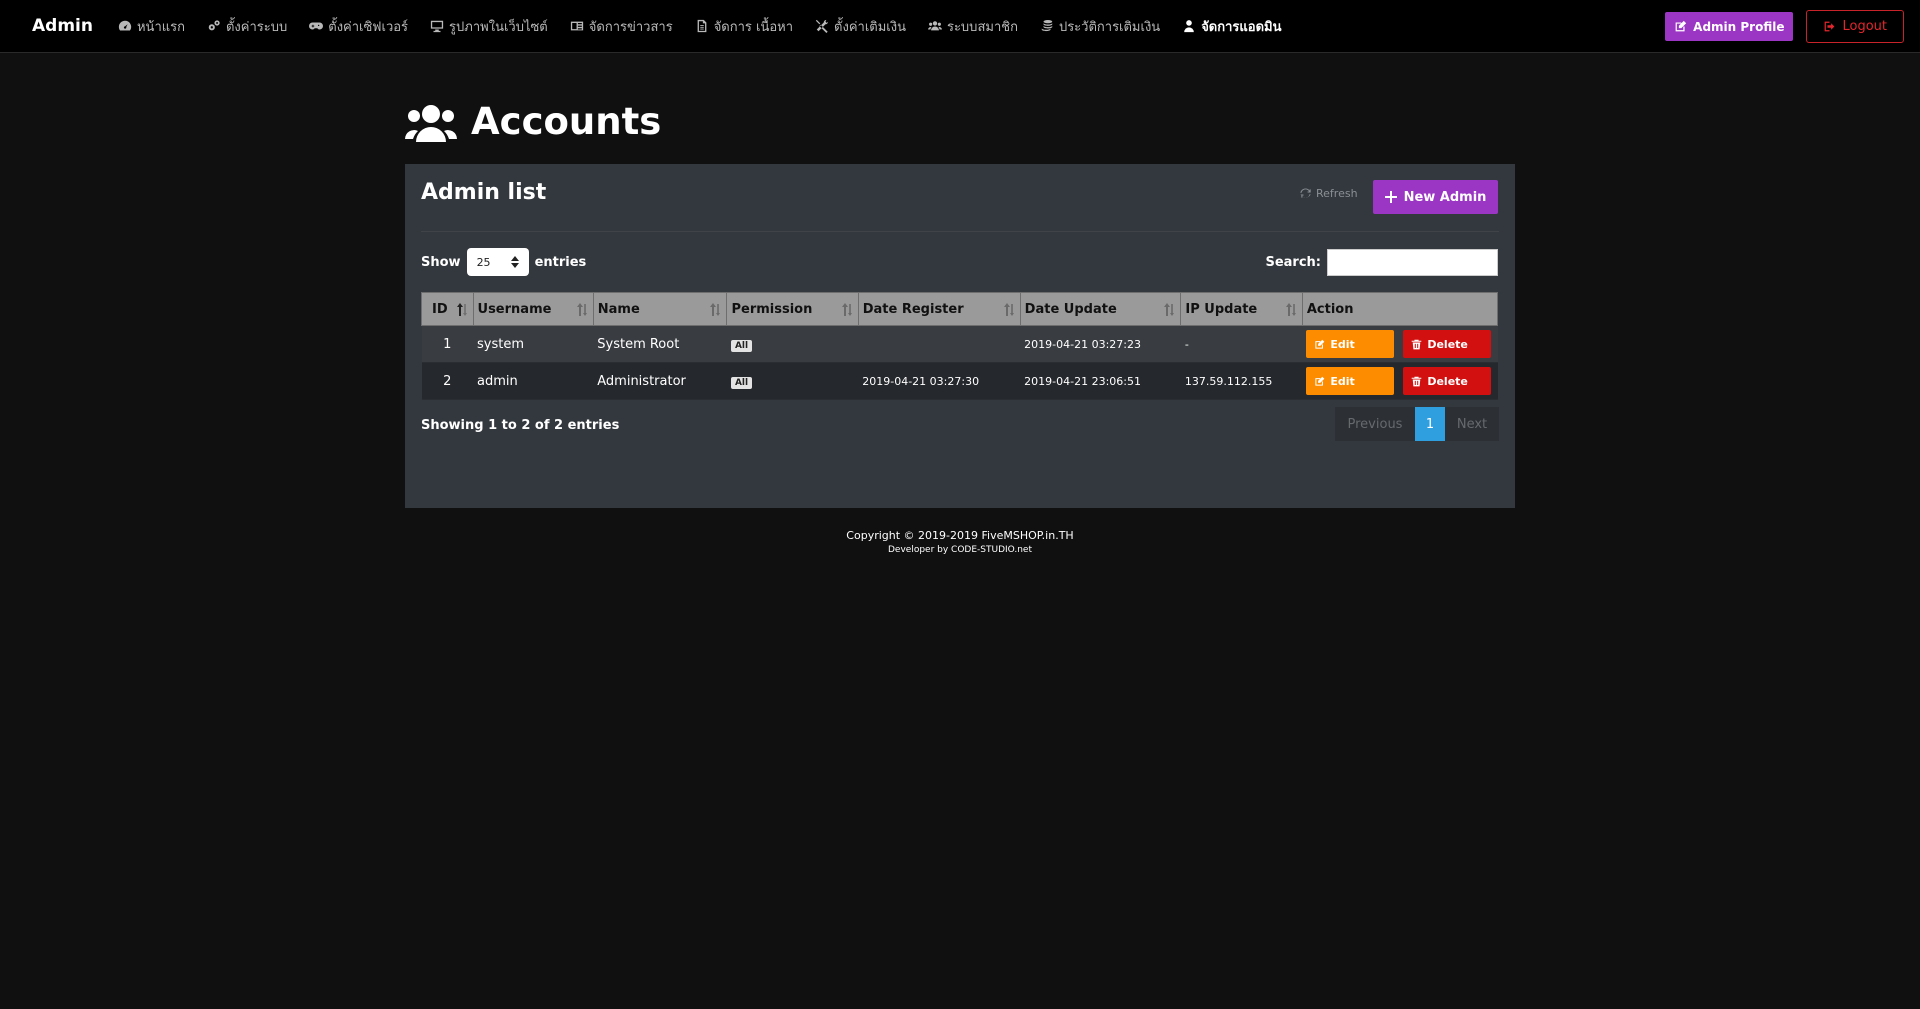  What do you see at coordinates (939, 381) in the screenshot?
I see `cell-date-register: 2019-04-21 03:27:30` at bounding box center [939, 381].